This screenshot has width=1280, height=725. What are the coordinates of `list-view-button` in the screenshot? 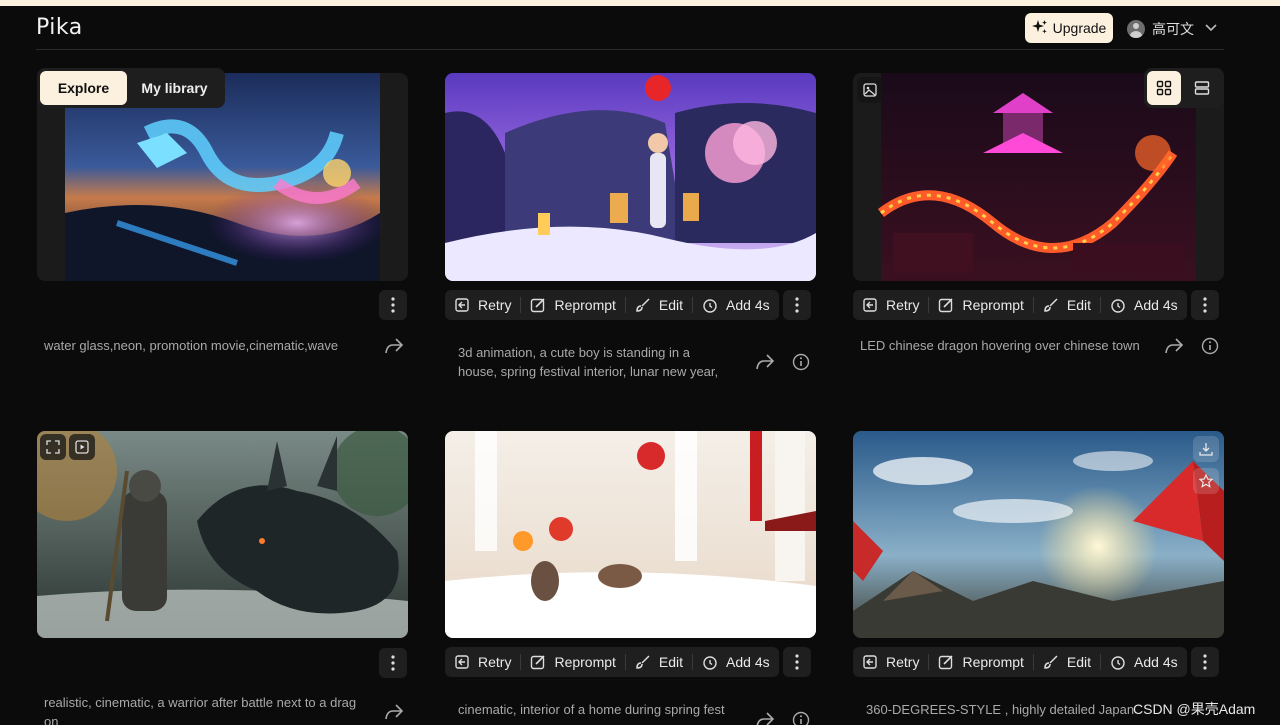 It's located at (1202, 88).